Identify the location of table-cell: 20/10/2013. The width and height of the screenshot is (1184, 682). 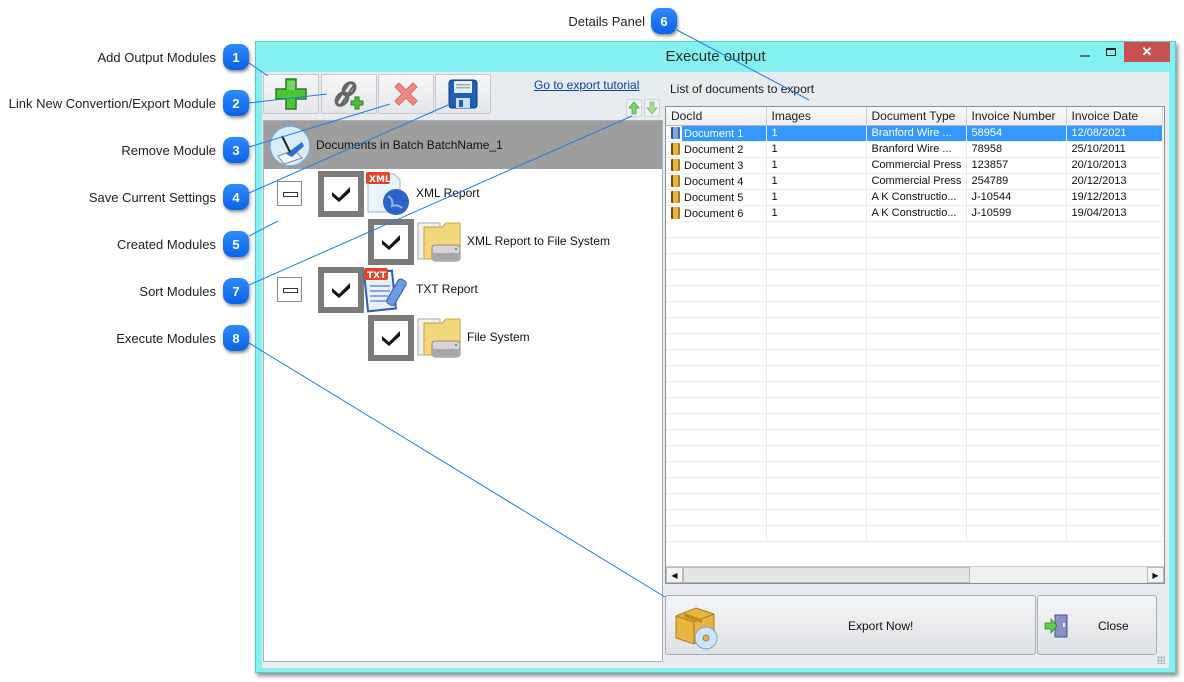
(1114, 165).